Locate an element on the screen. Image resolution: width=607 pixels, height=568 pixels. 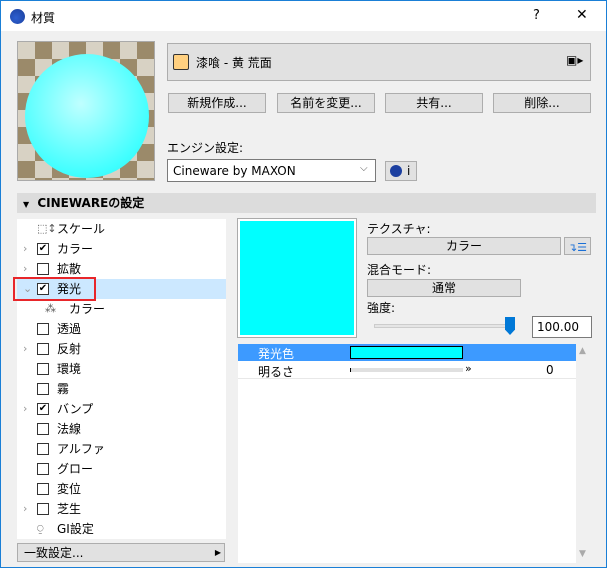
help-button: ? is located at coordinates (536, 15).